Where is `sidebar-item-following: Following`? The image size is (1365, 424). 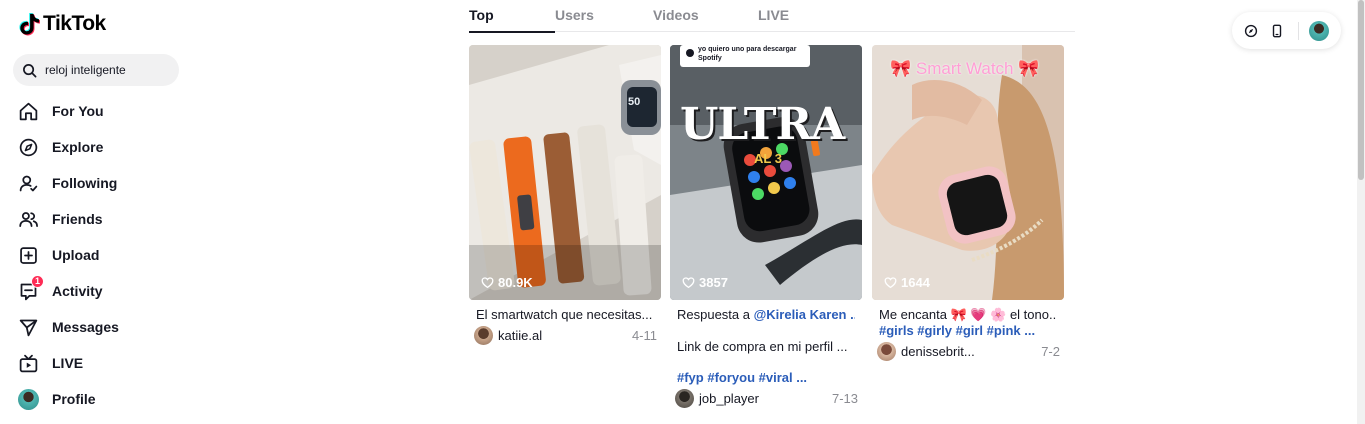
sidebar-item-following: Following is located at coordinates (68, 183).